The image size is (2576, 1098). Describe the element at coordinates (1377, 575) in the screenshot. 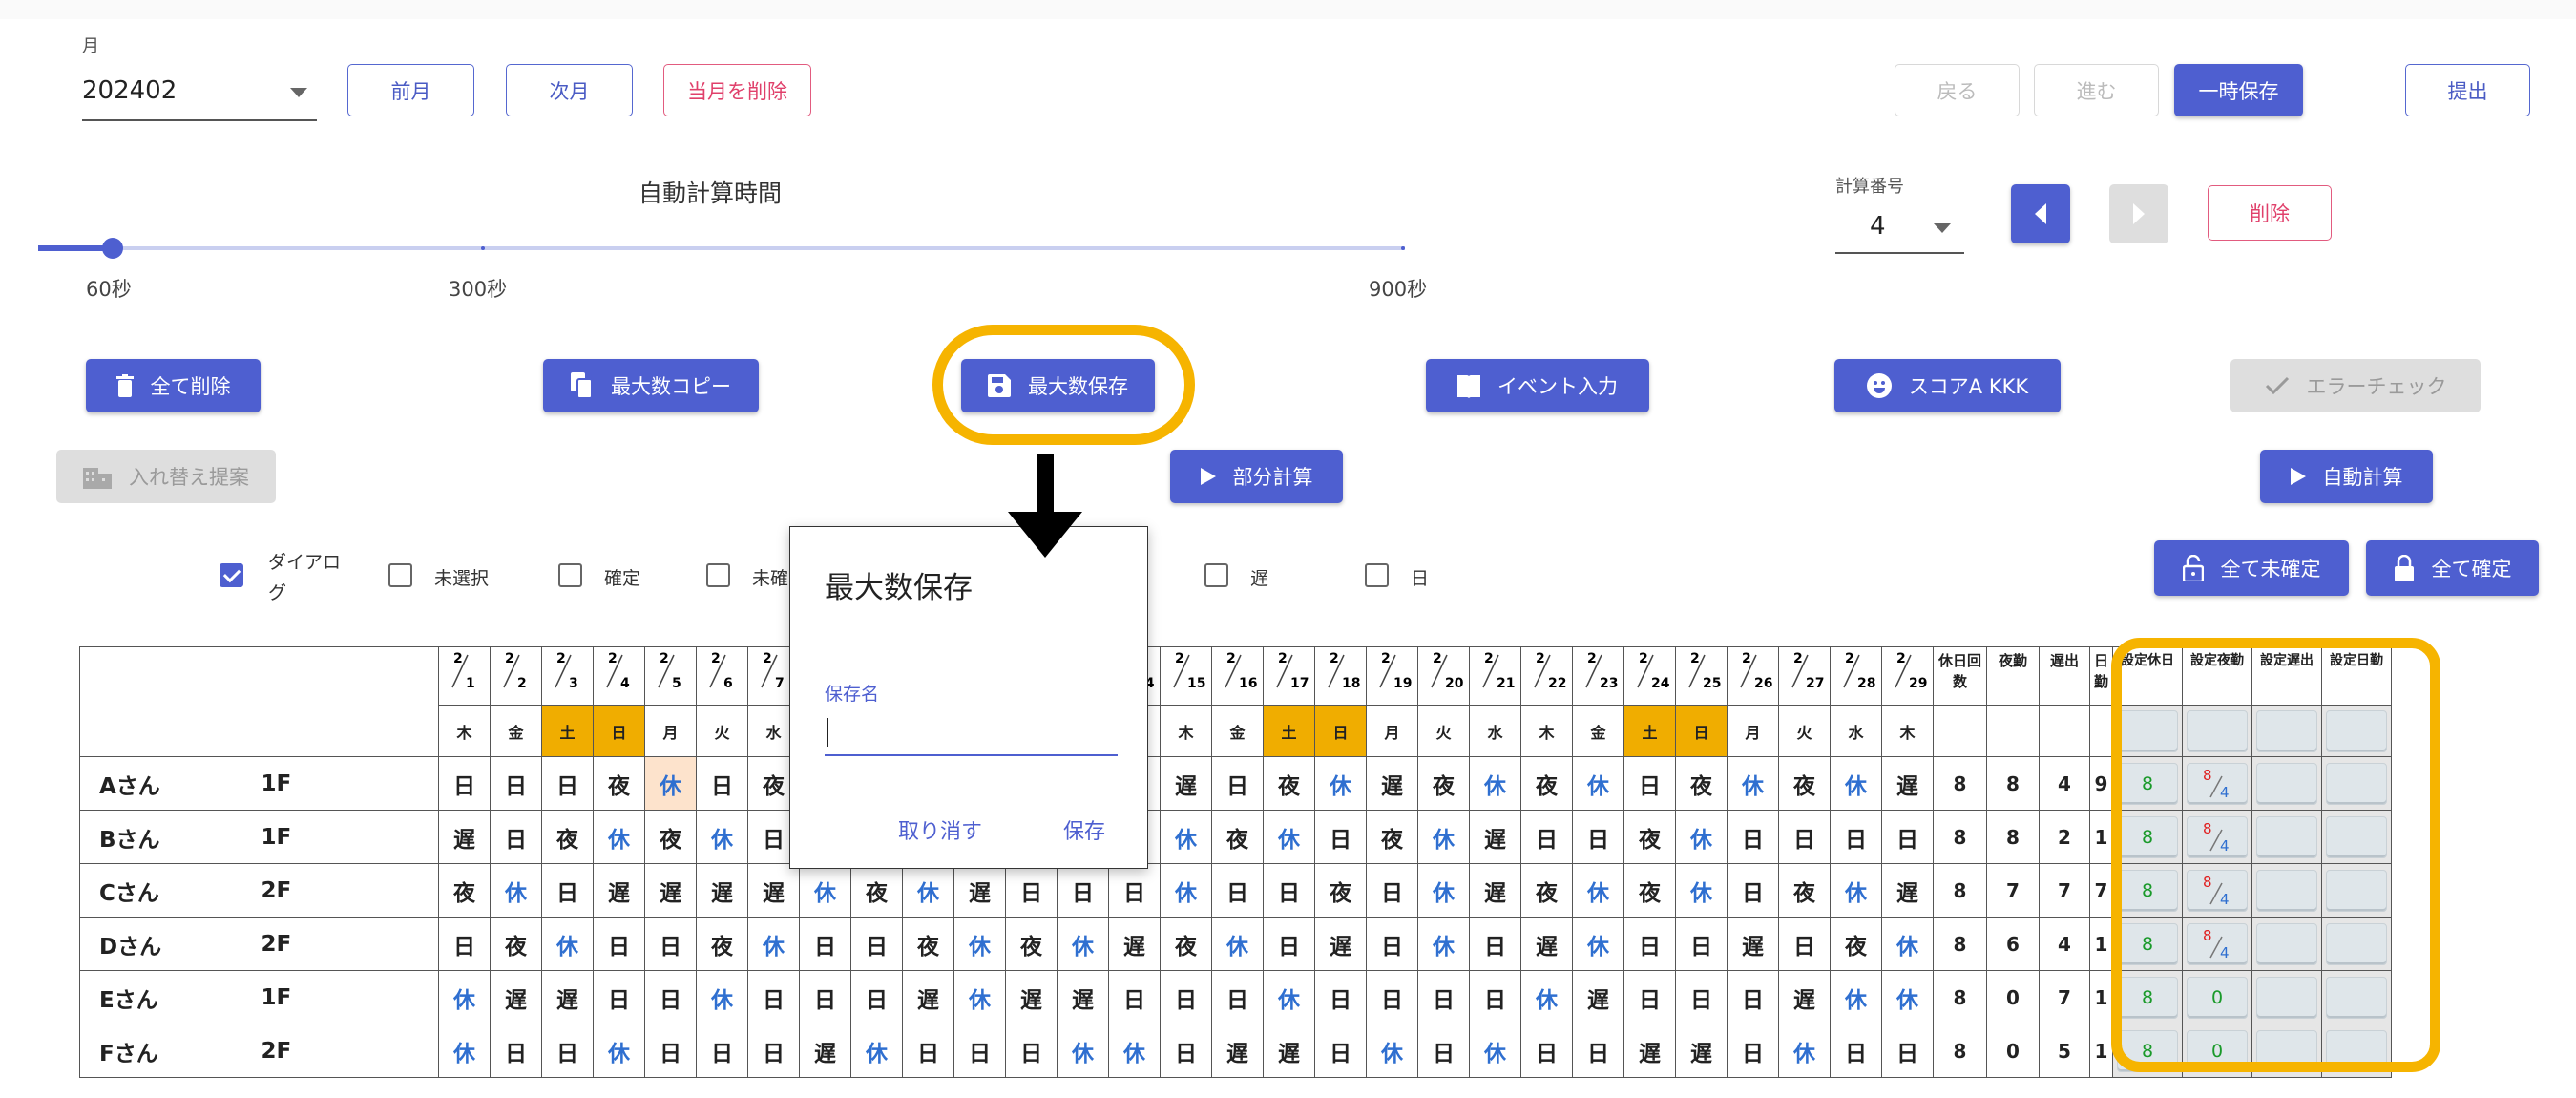

I see `filter-day-checkbox` at that location.